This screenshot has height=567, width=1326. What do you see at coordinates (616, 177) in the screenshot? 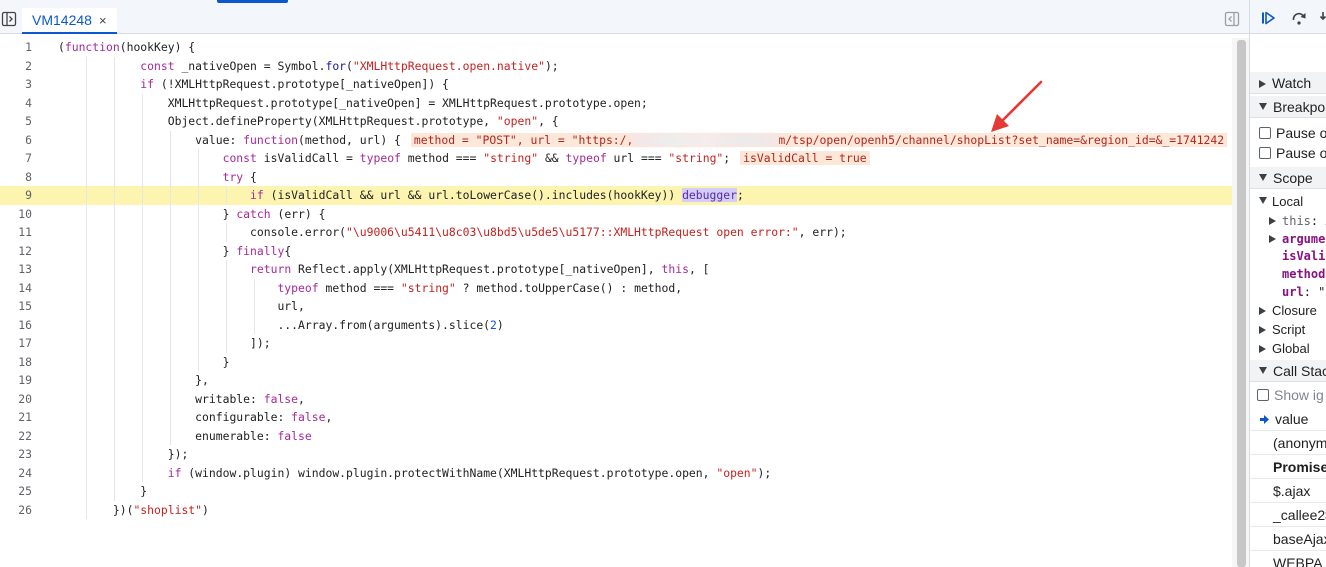
I see `code-line: 8 try {` at bounding box center [616, 177].